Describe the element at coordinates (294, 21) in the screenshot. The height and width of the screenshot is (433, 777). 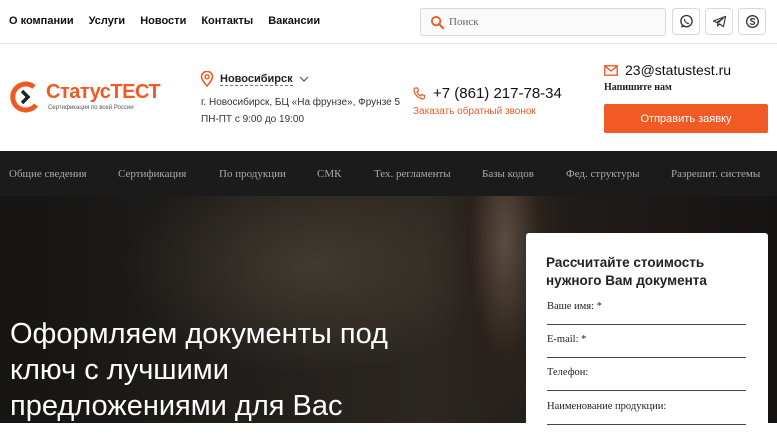
I see `nav-link-vacancies: Вакансии` at that location.